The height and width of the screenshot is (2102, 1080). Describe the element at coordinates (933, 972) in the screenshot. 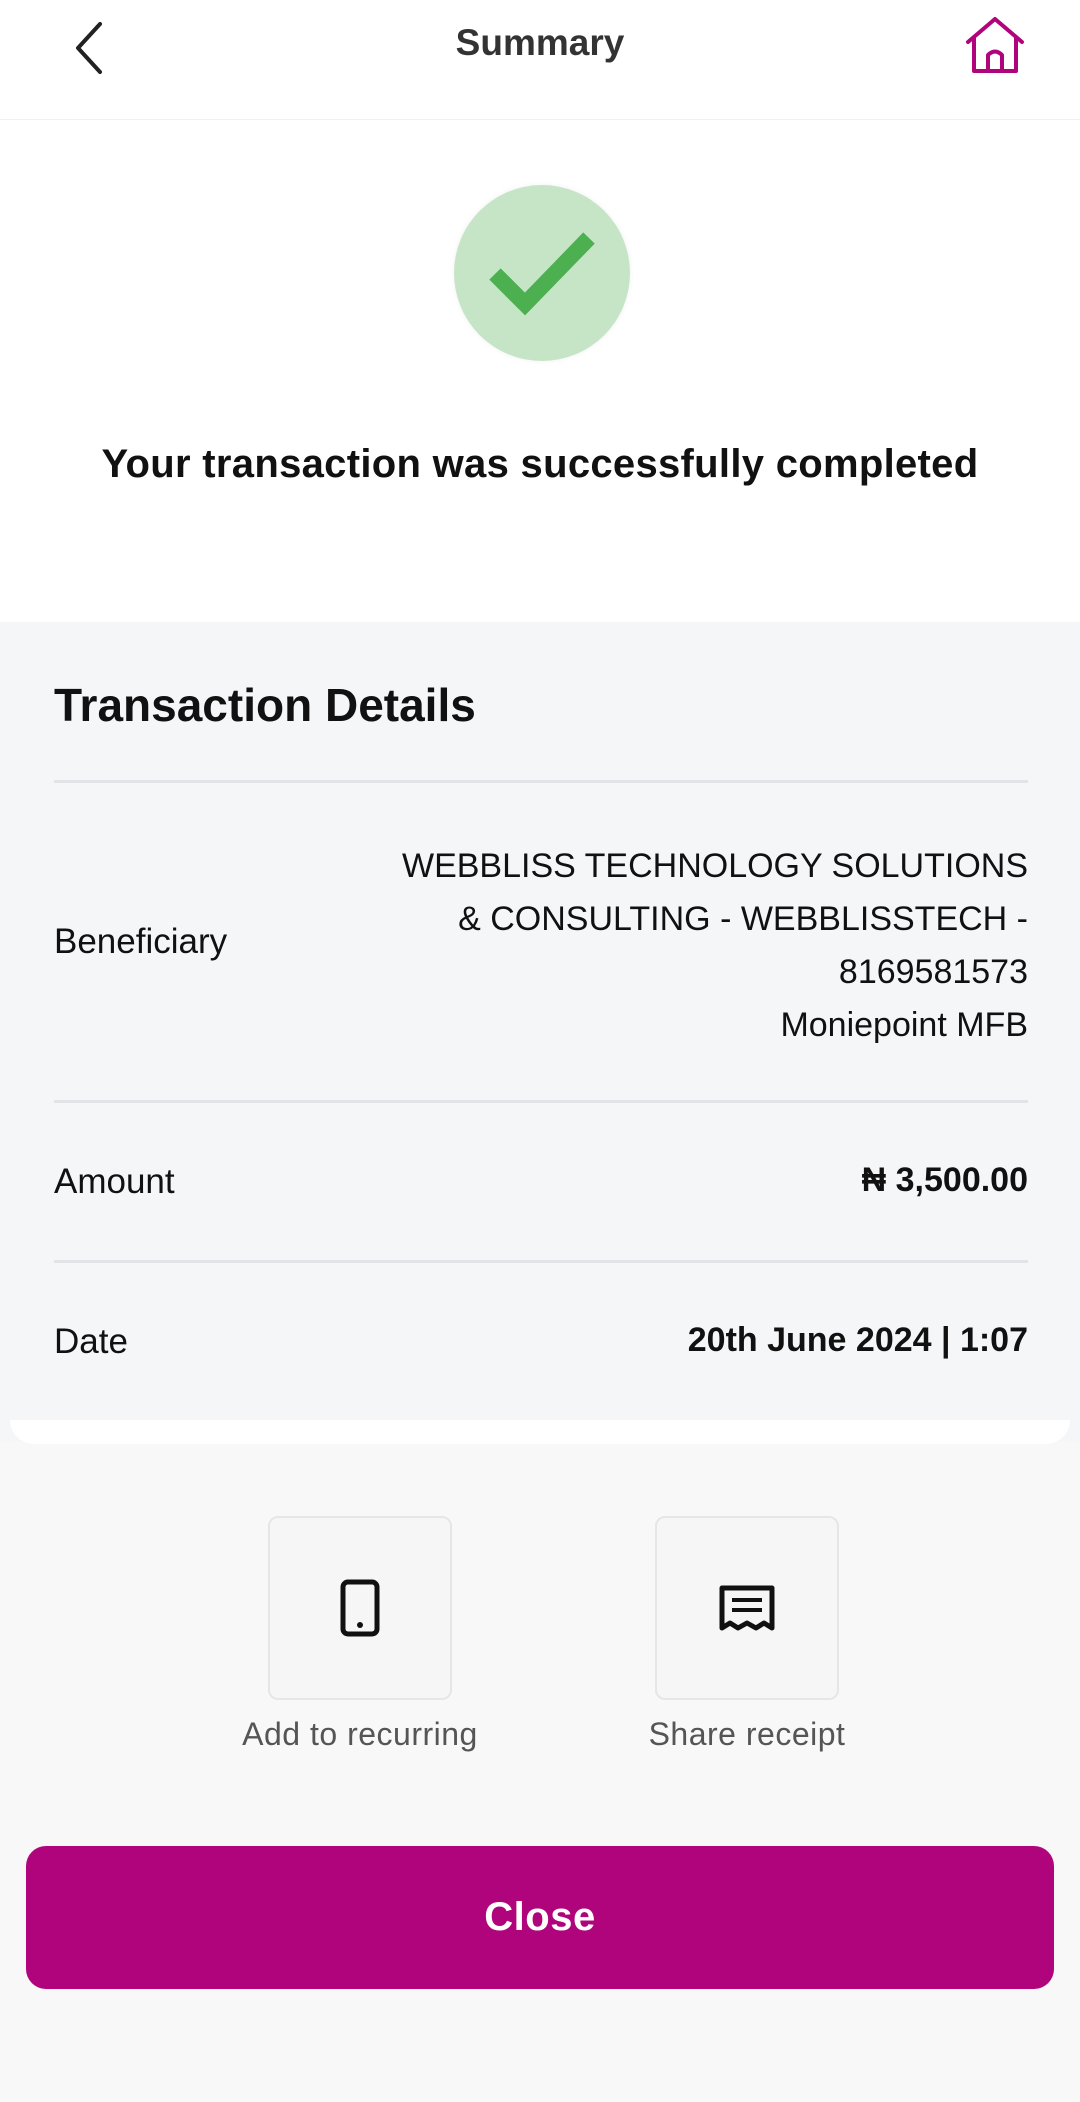

I see `beneficiary-line: 8169581573` at that location.